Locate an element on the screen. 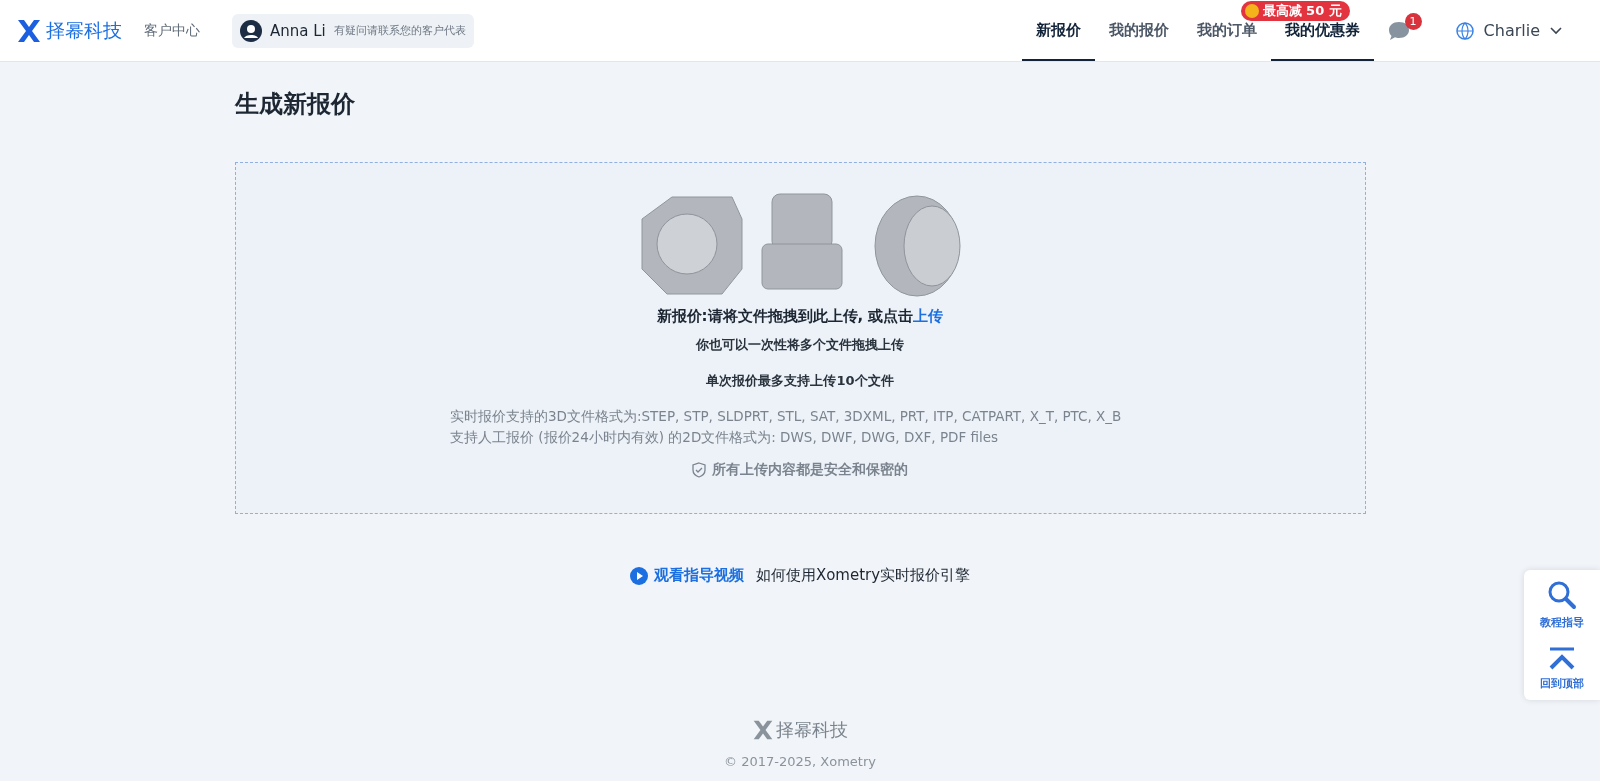  footer-brand: 择幂科技 is located at coordinates (812, 730).